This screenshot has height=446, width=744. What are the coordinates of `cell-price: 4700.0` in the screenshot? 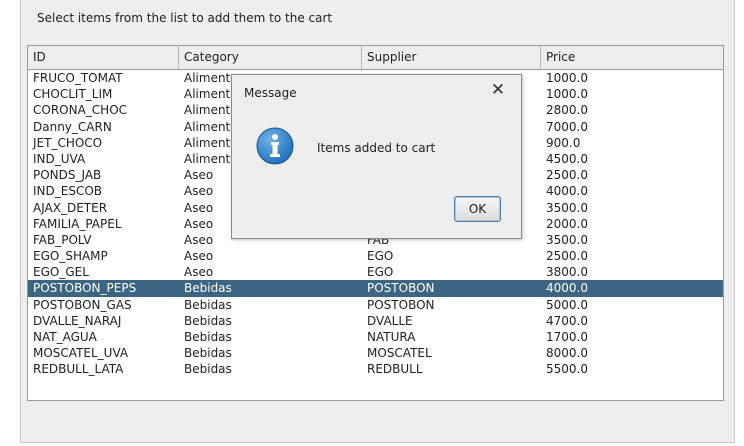 It's located at (567, 320).